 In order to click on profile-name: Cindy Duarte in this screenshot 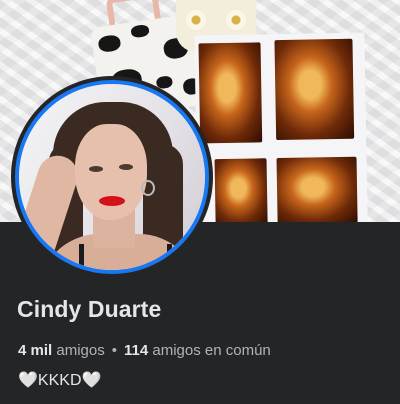, I will do `click(89, 309)`.